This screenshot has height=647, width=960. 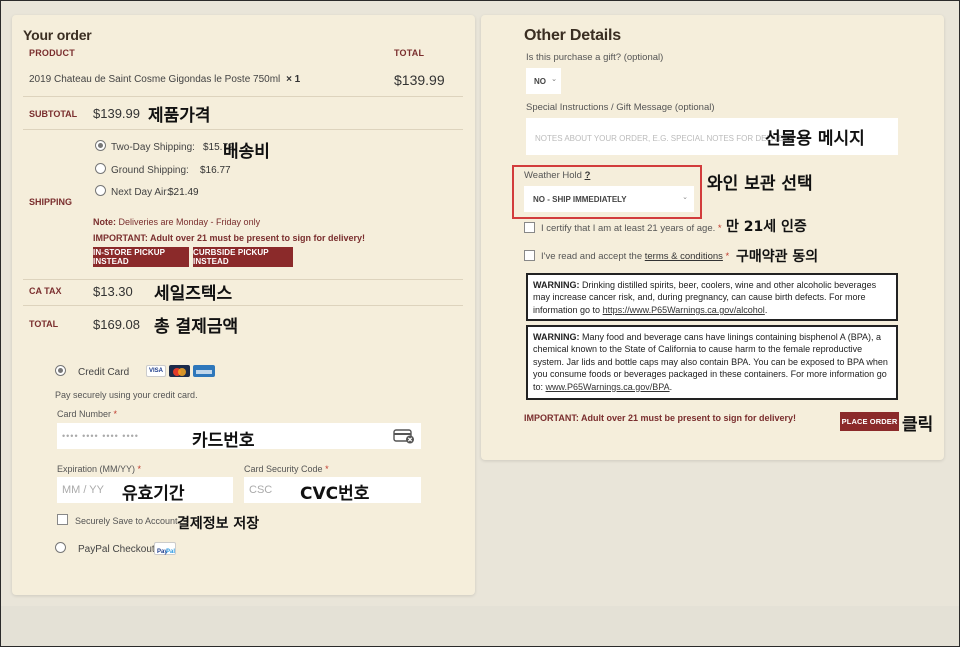 I want to click on card-number-label: Card Number *, so click(x=87, y=414).